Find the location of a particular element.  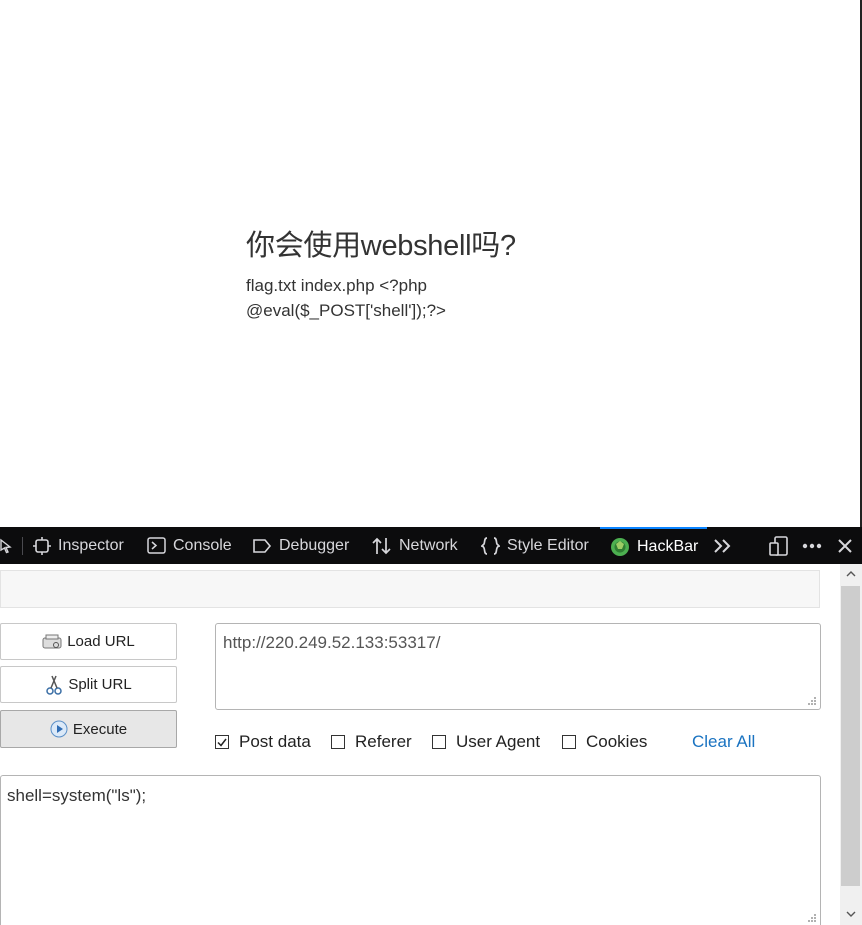

tab-hackbar: HackBar is located at coordinates (653, 545).